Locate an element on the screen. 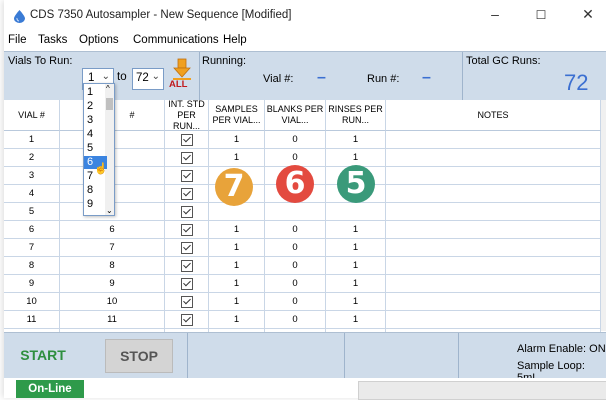 This screenshot has height=400, width=606. table-row: 11 11 1 0 1 is located at coordinates (305, 320).